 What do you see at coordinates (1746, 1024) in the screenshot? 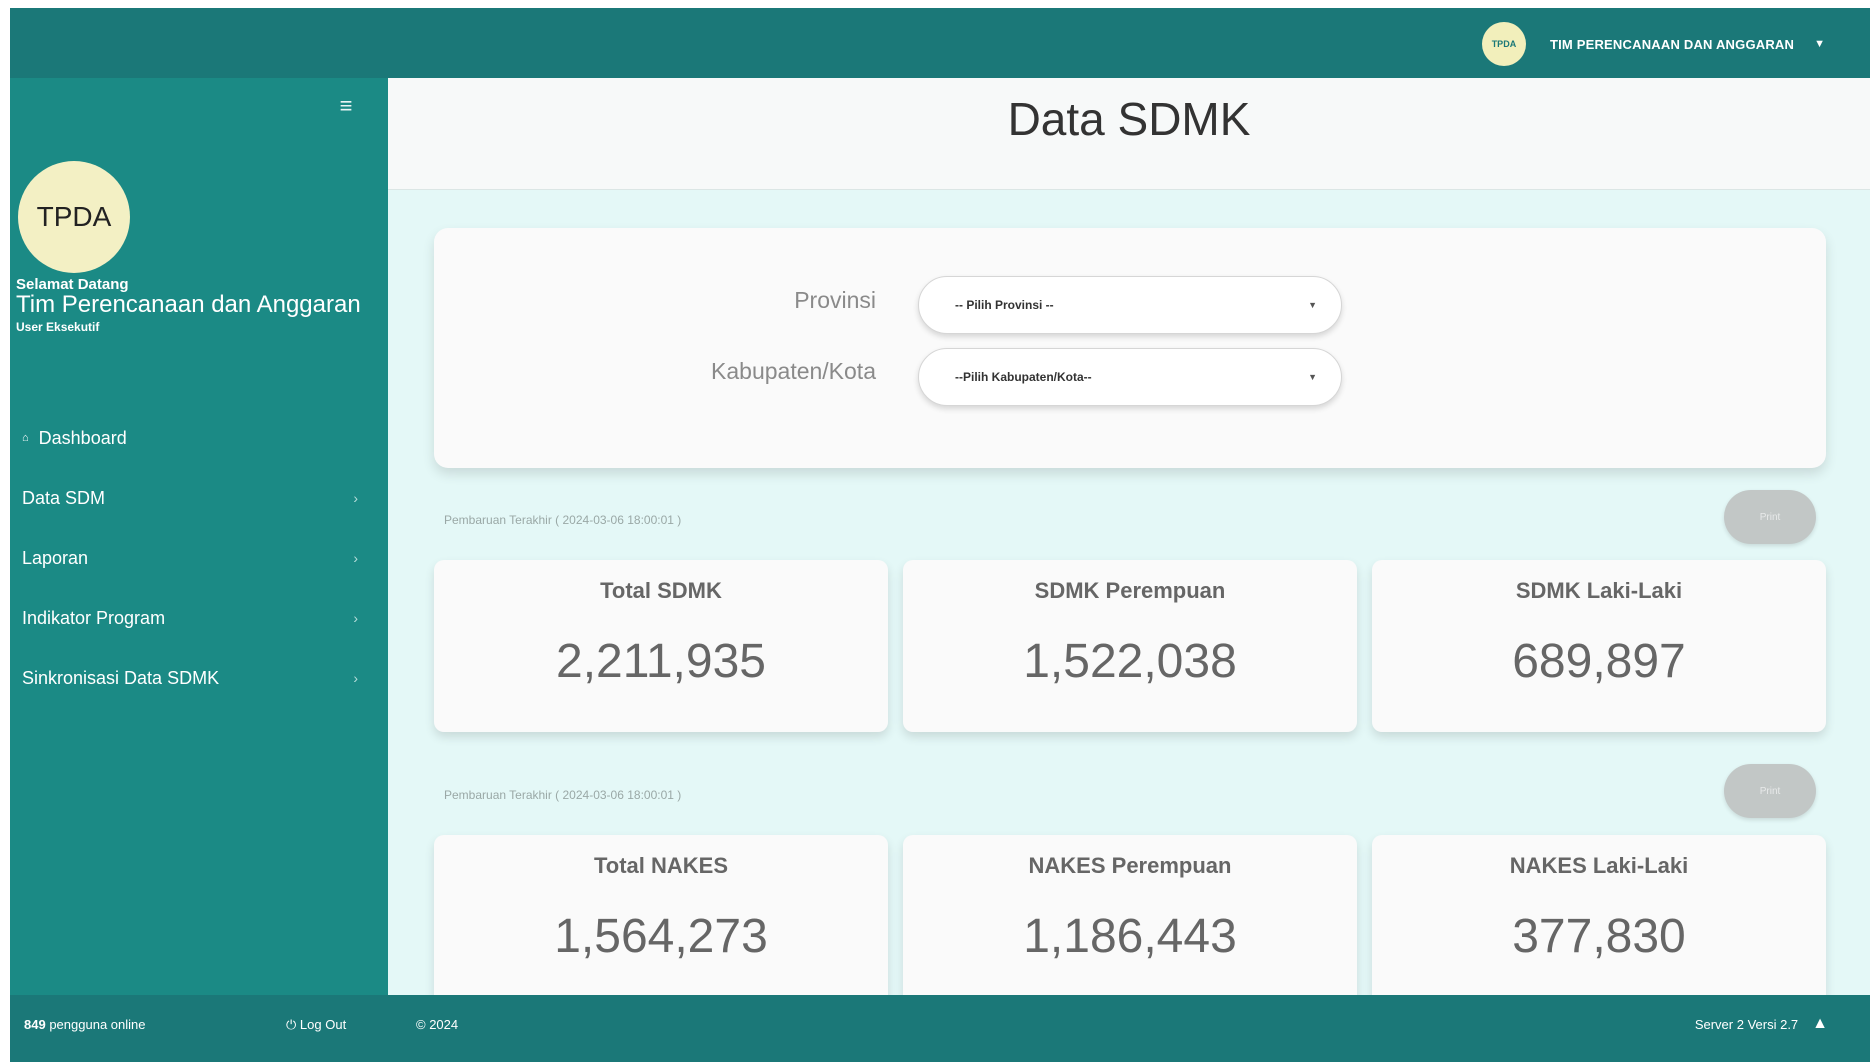
I see `server-text: Server 2 Versi 2.7` at bounding box center [1746, 1024].